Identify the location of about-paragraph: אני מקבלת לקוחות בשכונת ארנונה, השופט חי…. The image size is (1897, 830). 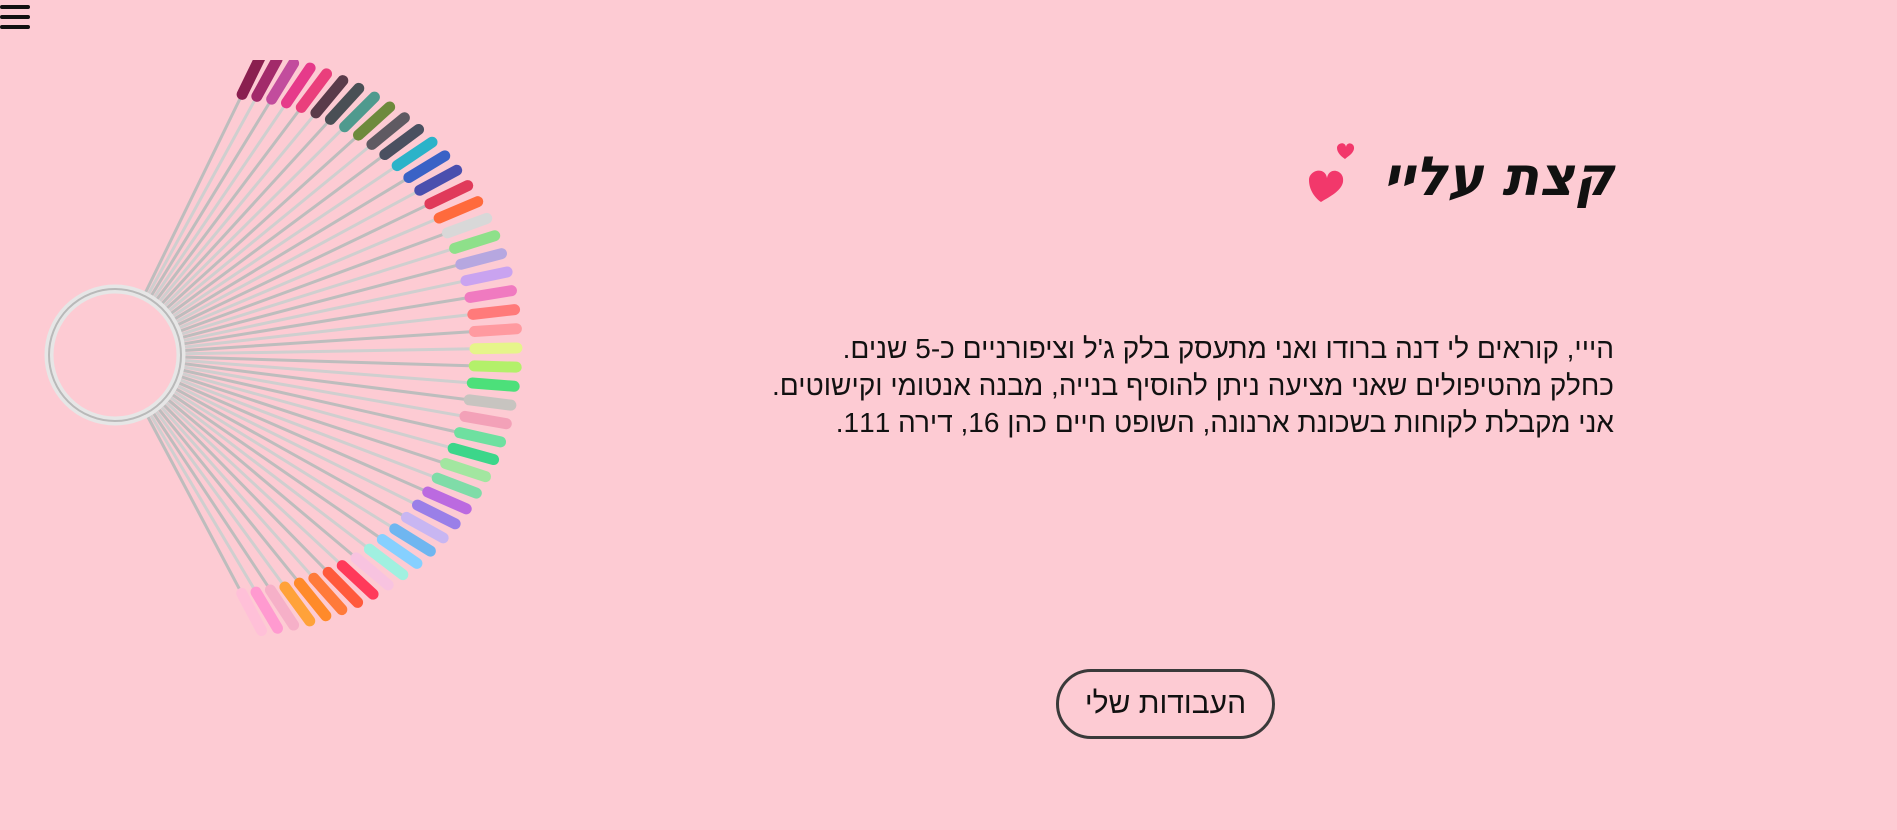
(1224, 422).